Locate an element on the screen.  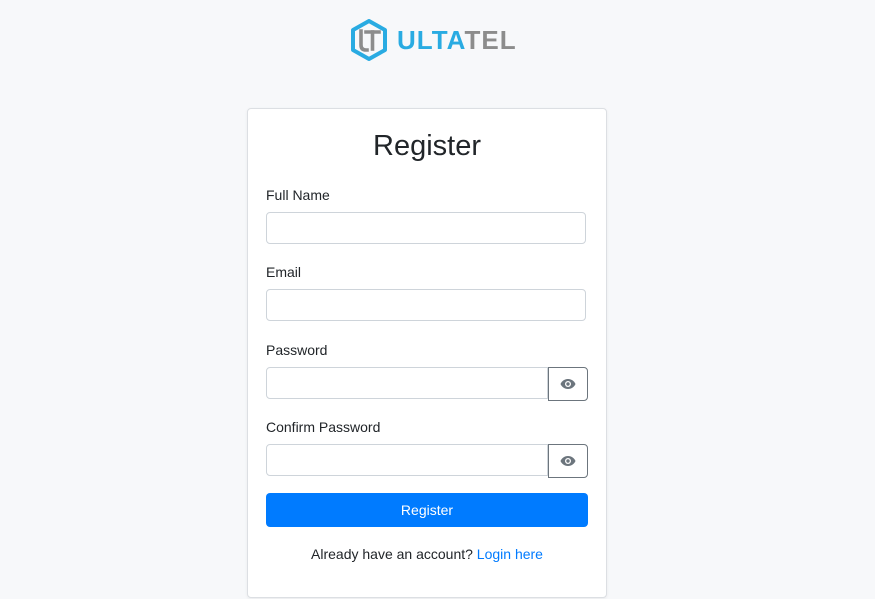
brand-name: ULTATEL is located at coordinates (457, 40).